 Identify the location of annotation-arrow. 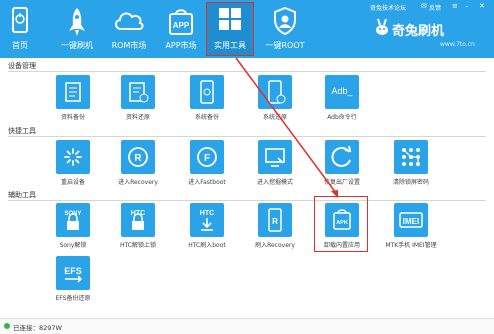
(286, 127).